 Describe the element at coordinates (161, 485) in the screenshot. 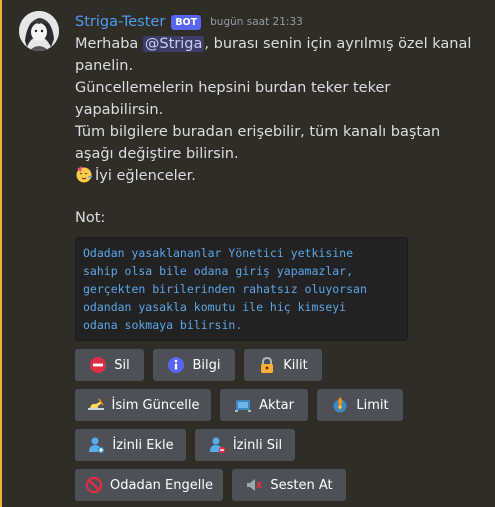

I see `ban-button-label: Odadan Engelle` at that location.